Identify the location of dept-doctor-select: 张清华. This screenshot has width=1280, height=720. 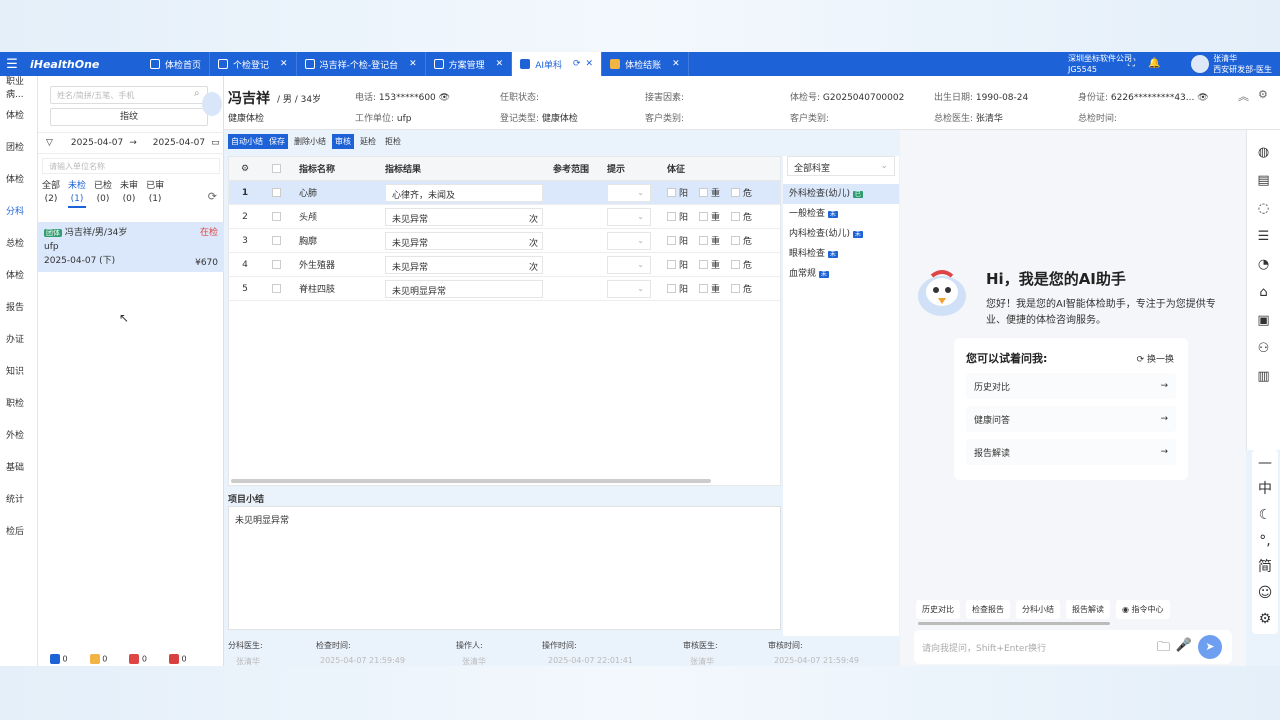
(248, 661).